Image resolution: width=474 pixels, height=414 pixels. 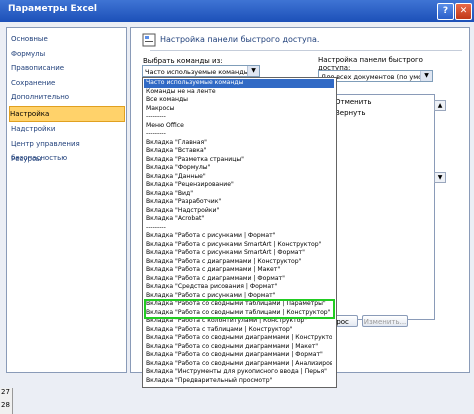 I want to click on choose-commands-value: Часто используемые команды, so click(x=197, y=72).